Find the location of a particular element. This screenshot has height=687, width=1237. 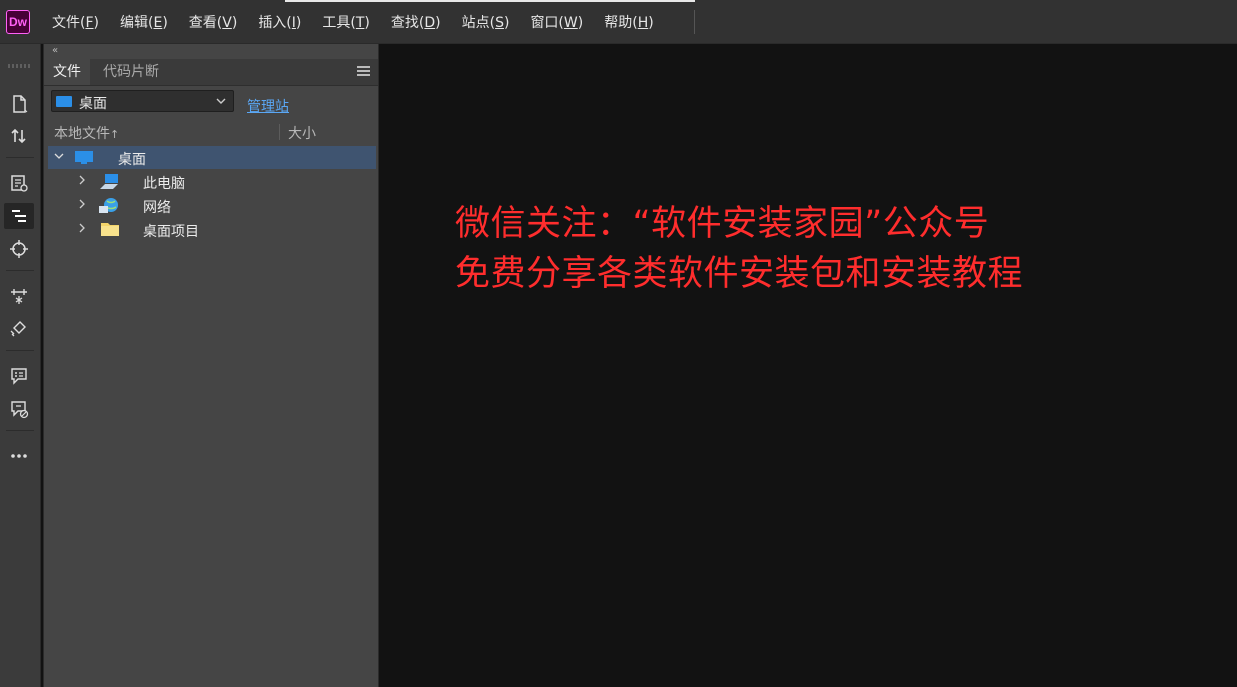

menu-insert: 插入(I) is located at coordinates (279, 22).